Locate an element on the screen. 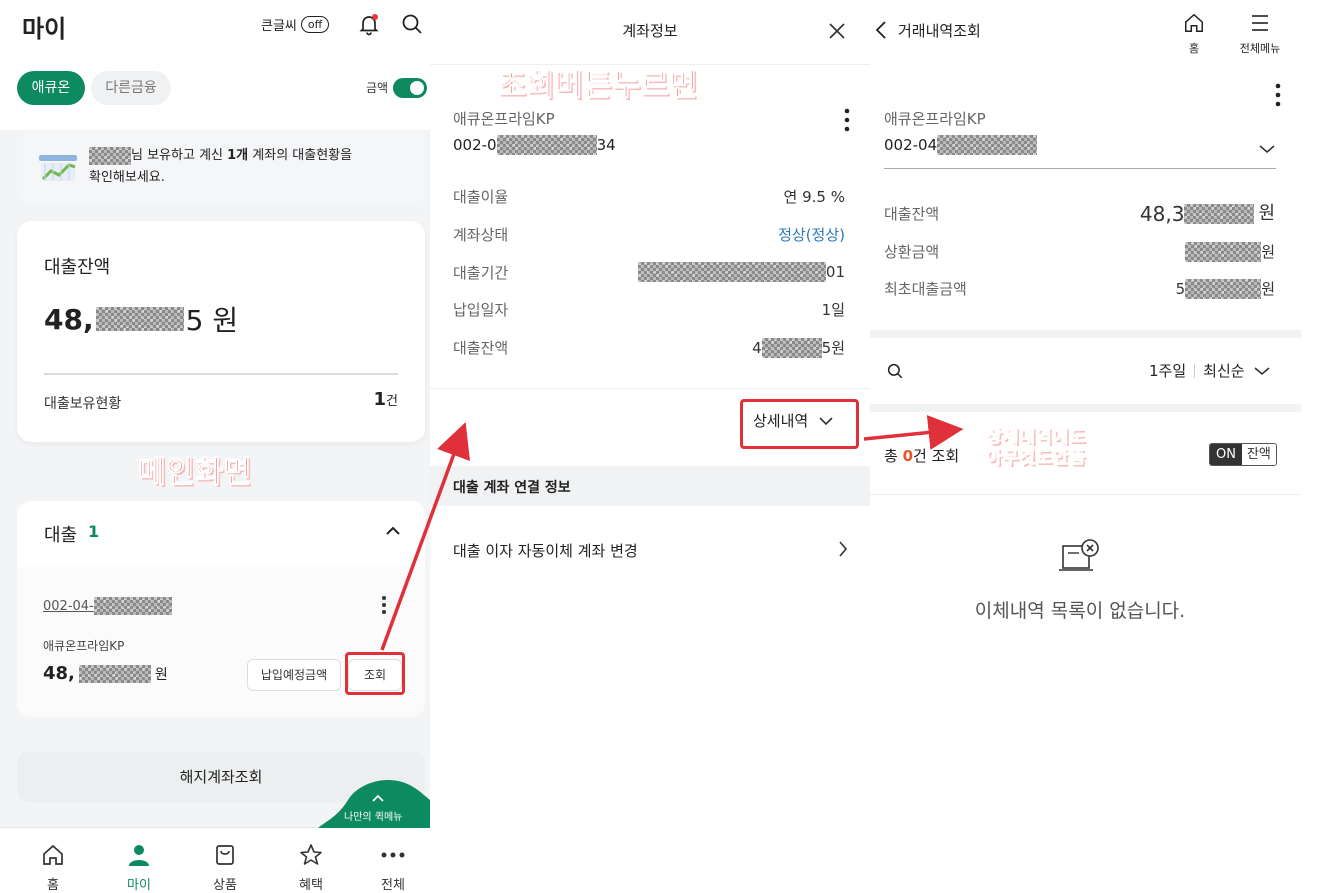  linked-section-header: 대출 계좌 연결 정보 is located at coordinates (650, 486).